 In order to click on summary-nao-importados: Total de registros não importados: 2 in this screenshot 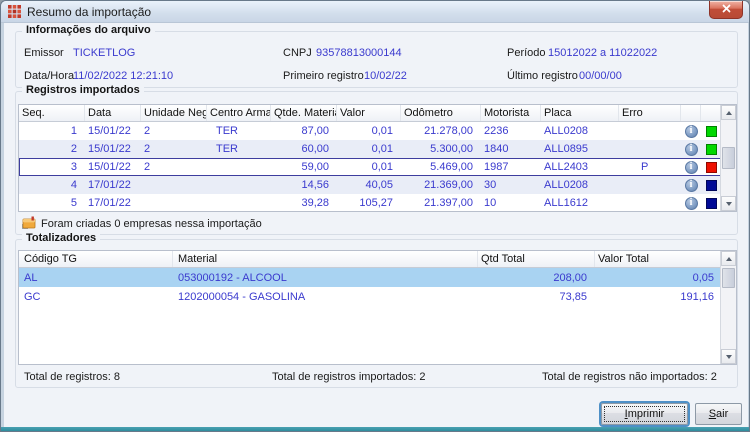, I will do `click(629, 377)`.